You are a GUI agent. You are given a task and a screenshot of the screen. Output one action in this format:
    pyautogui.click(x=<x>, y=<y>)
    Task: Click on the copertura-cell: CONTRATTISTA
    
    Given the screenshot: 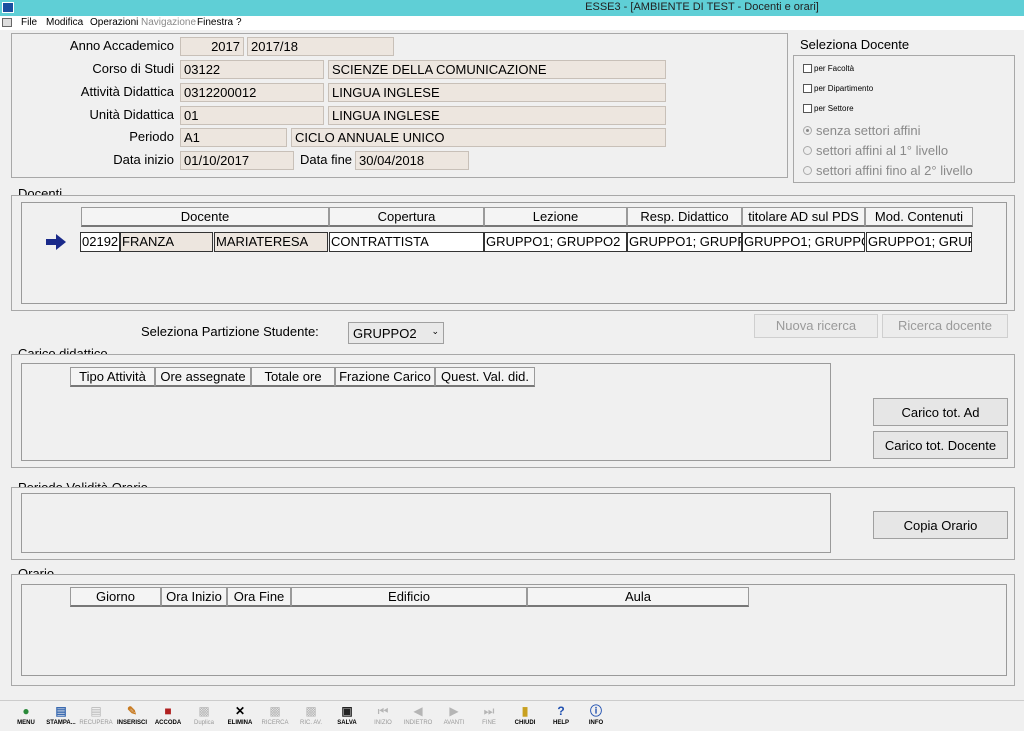 What is the action you would take?
    pyautogui.click(x=406, y=242)
    